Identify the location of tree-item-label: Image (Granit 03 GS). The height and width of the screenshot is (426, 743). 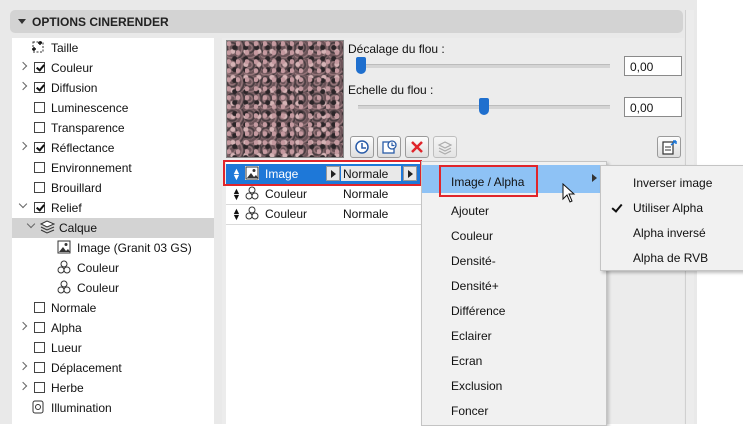
(134, 248).